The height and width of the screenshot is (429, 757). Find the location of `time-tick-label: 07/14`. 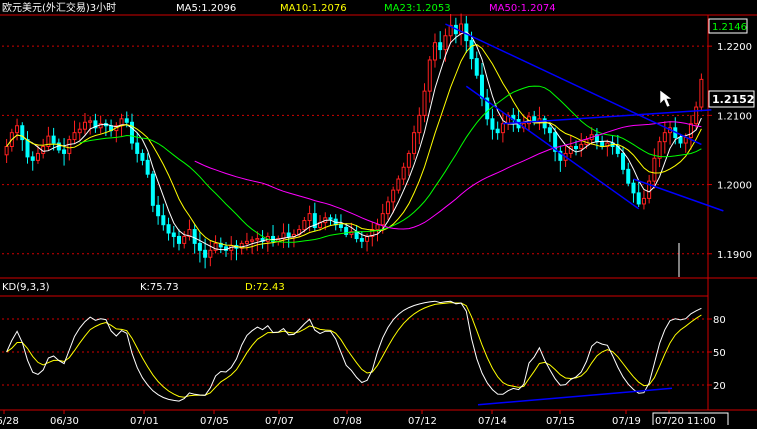

time-tick-label: 07/14 is located at coordinates (492, 420).